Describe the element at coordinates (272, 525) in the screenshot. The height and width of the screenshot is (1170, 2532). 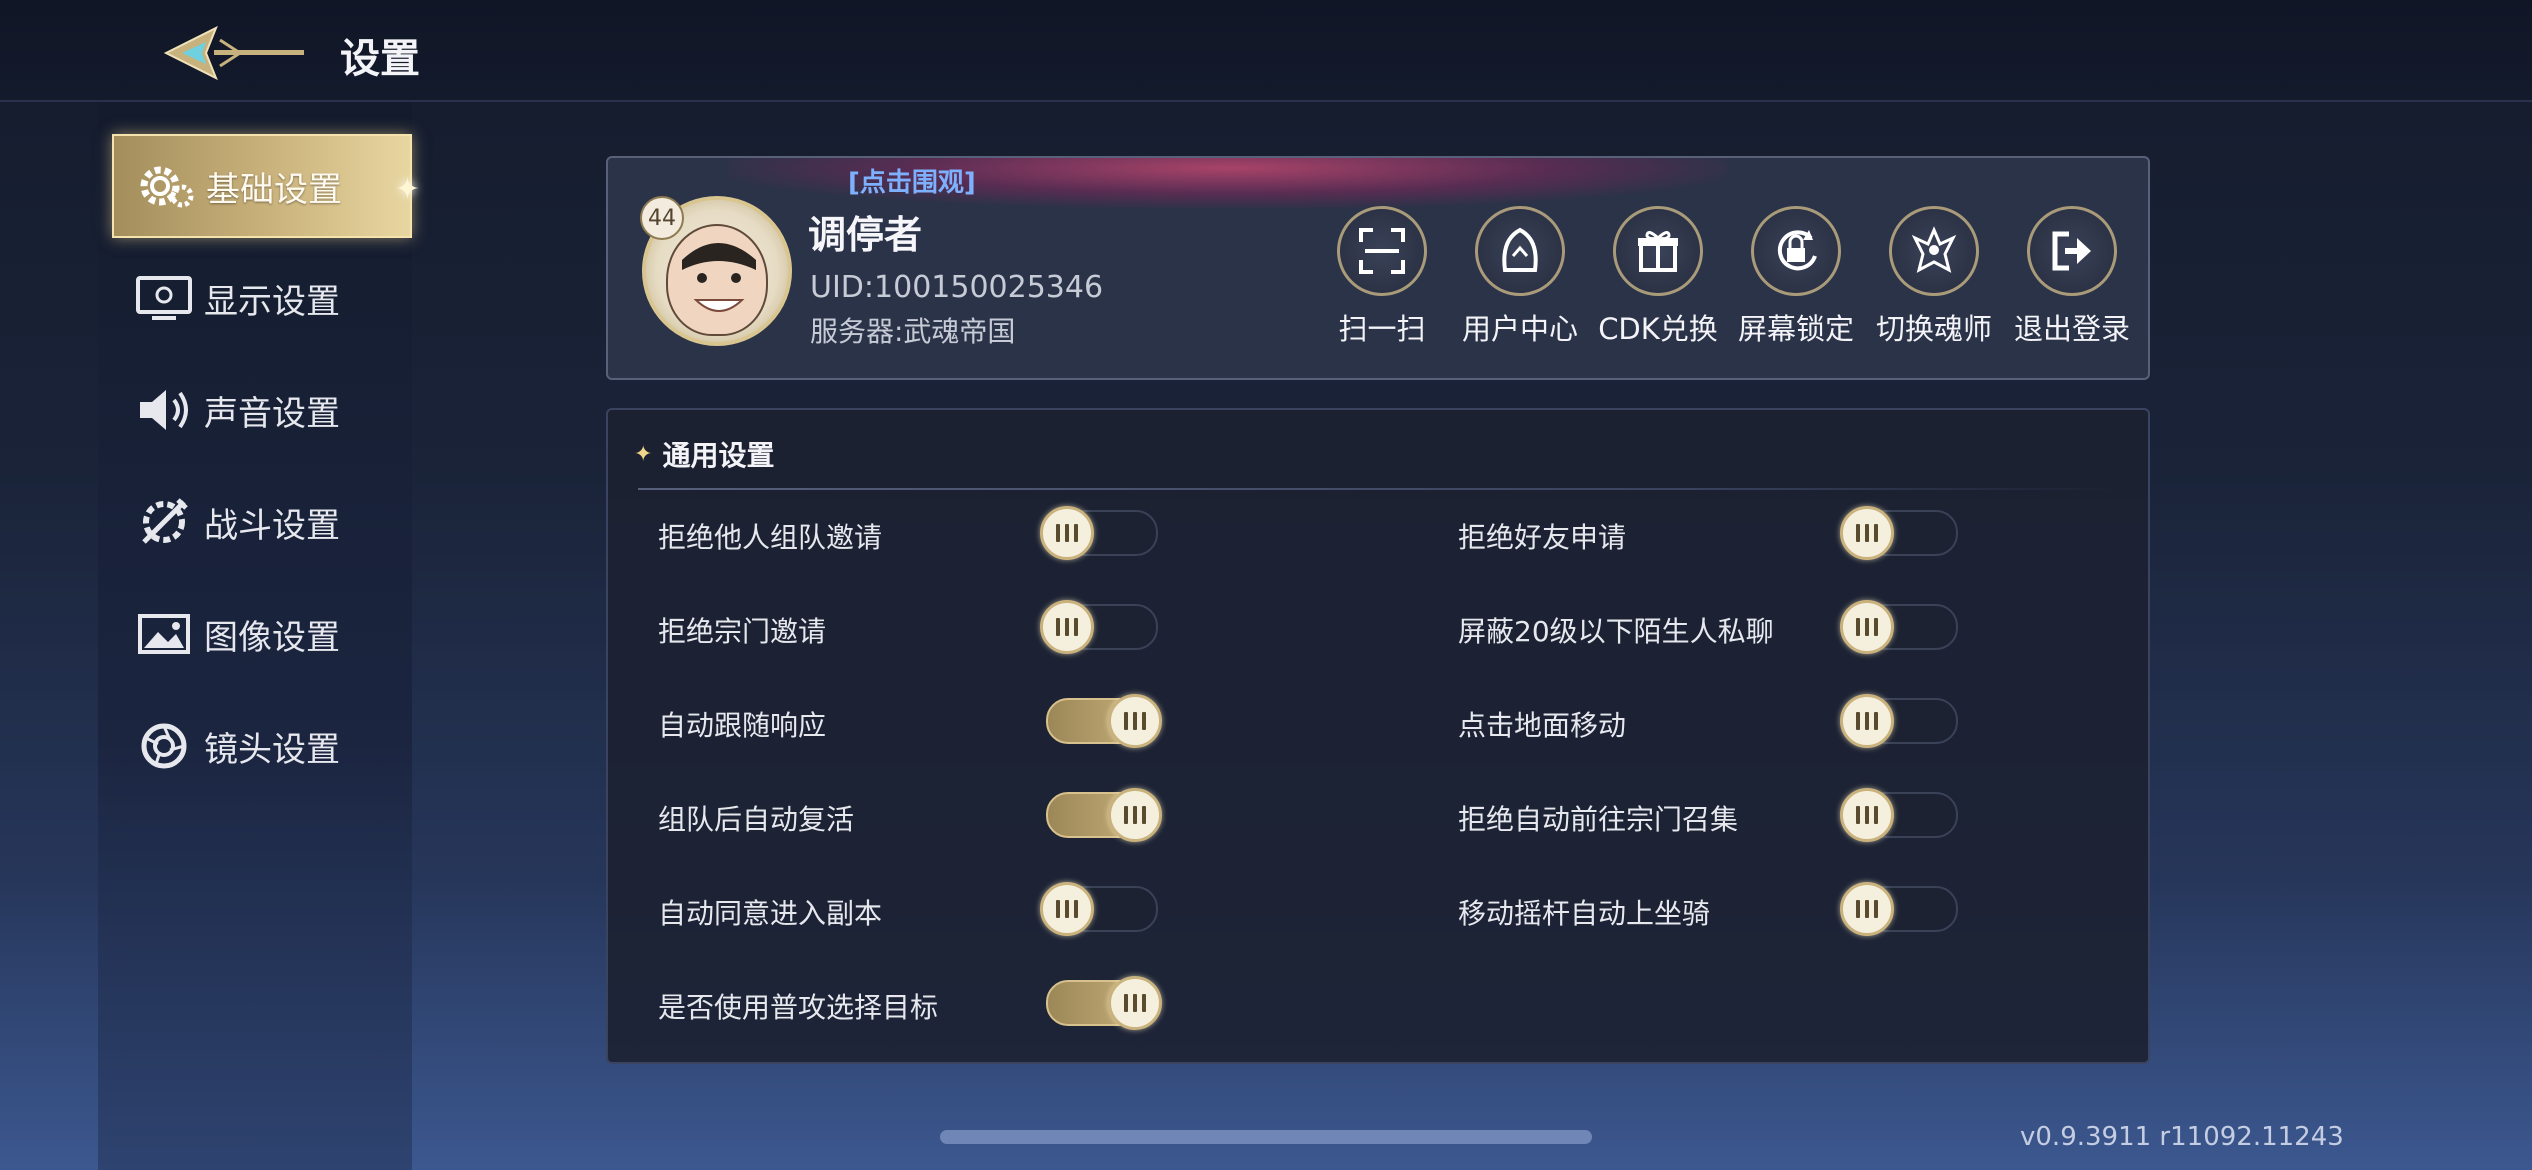
I see `sidebar-item-label: 战斗设置` at that location.